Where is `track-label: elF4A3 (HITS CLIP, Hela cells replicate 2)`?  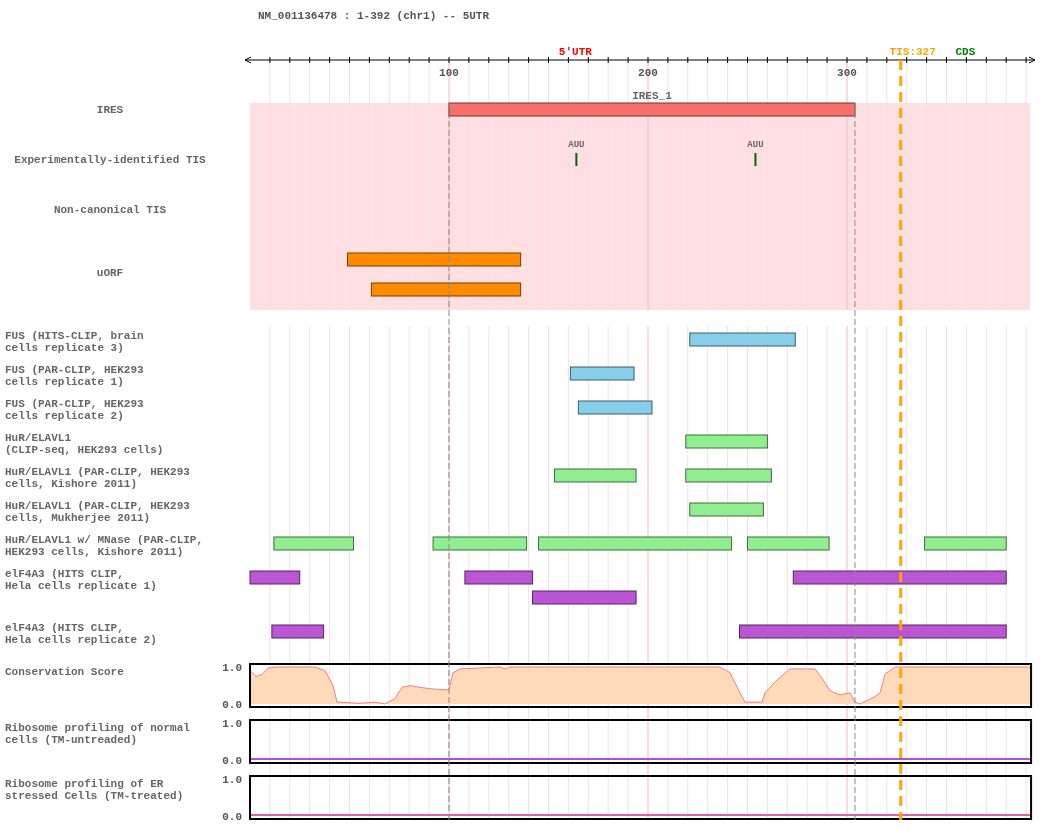
track-label: elF4A3 (HITS CLIP, Hela cells replicate 2) is located at coordinates (81, 634).